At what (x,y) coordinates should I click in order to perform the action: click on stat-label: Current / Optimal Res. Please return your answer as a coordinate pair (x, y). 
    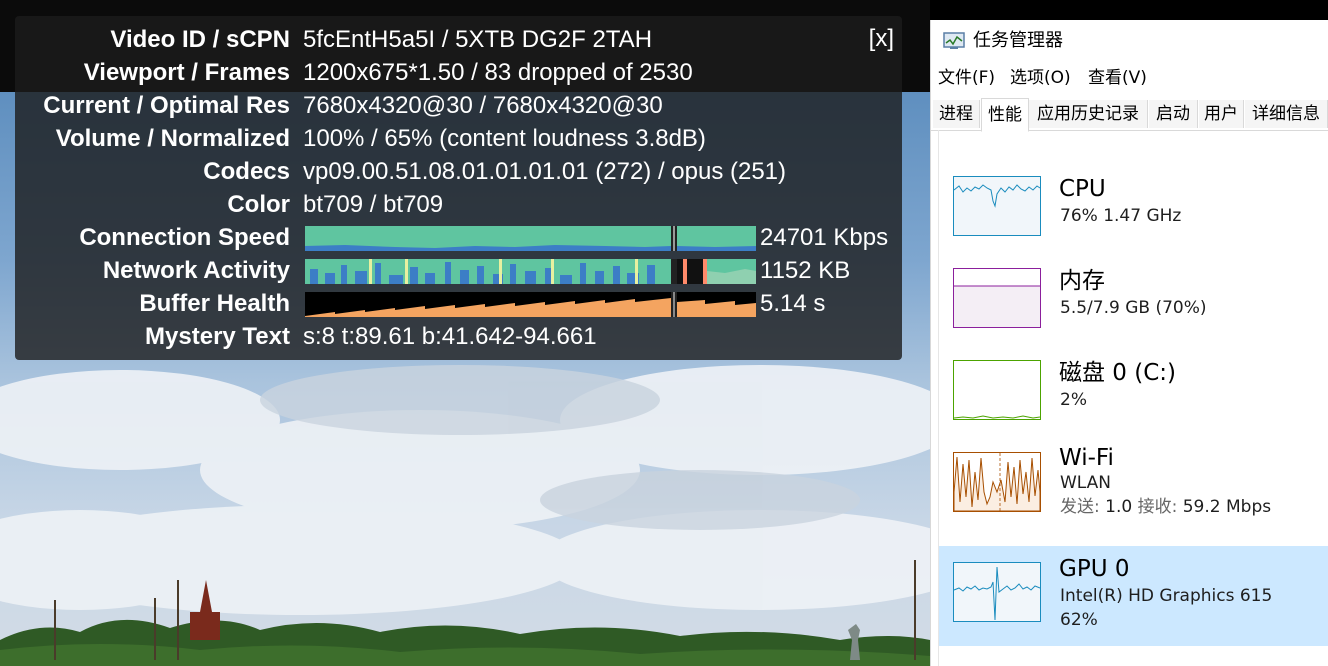
    Looking at the image, I should click on (166, 105).